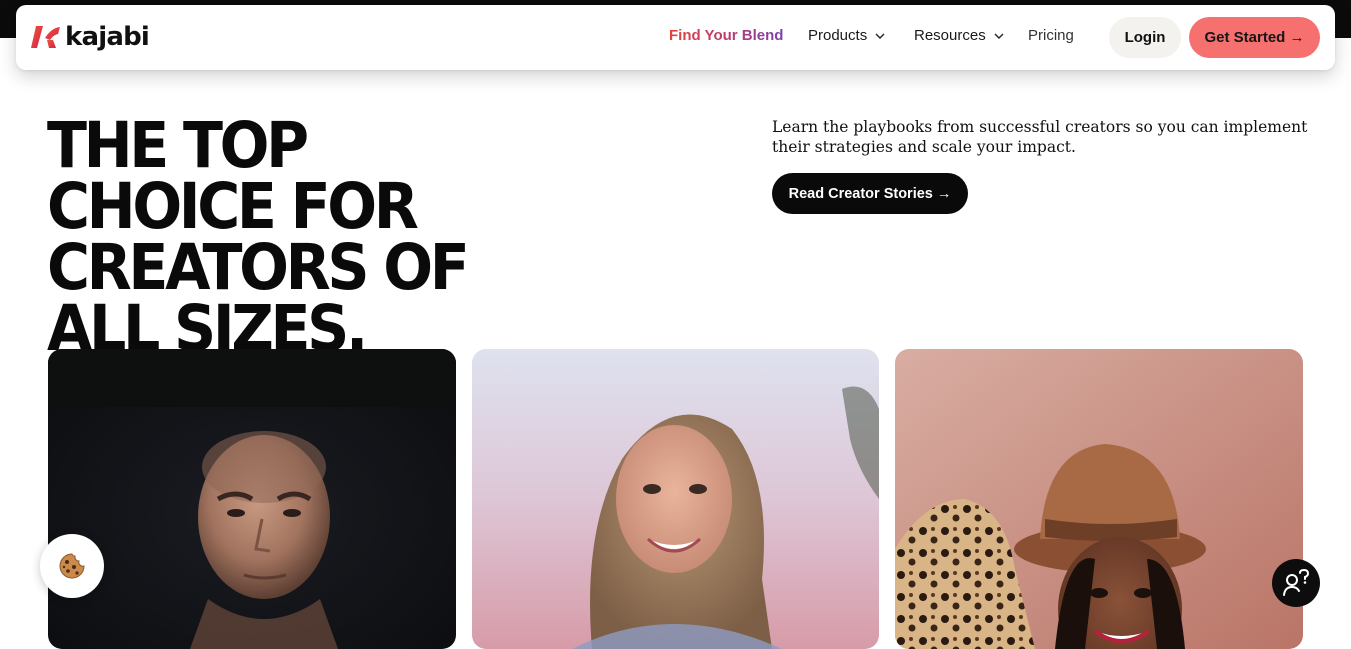 Image resolution: width=1351 pixels, height=649 pixels. I want to click on help-chat-icon, so click(1296, 582).